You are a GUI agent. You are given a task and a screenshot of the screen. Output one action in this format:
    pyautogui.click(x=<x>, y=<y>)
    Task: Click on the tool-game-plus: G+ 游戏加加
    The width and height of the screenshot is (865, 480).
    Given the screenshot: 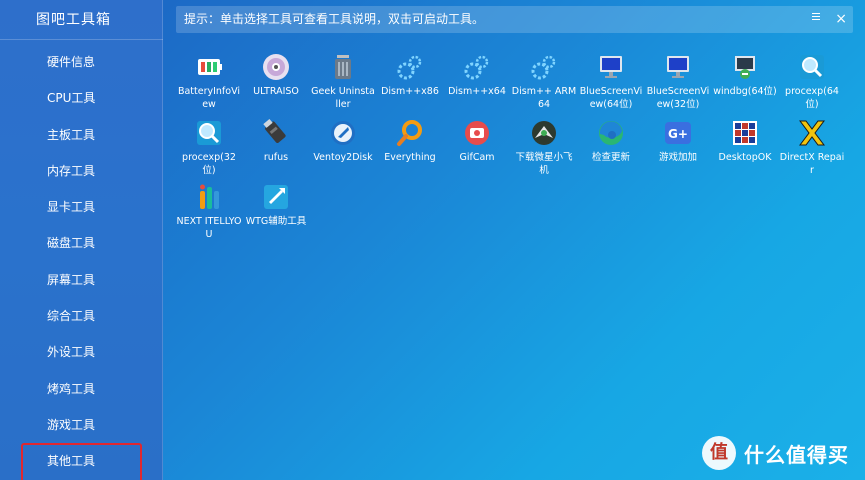 What is the action you would take?
    pyautogui.click(x=678, y=141)
    